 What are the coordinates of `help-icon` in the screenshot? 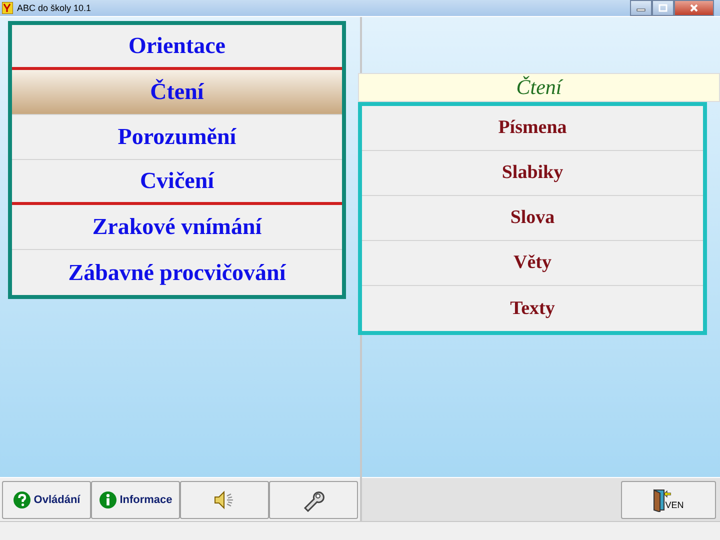 It's located at (21, 499).